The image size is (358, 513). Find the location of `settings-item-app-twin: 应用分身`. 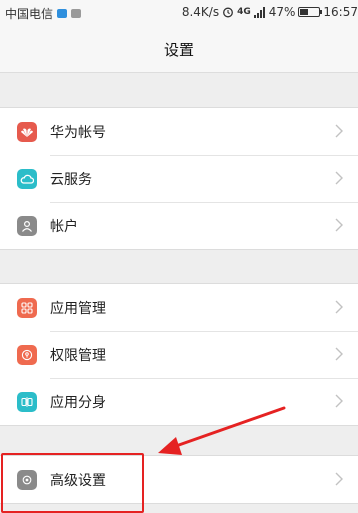

settings-item-app-twin: 应用分身 is located at coordinates (179, 401).